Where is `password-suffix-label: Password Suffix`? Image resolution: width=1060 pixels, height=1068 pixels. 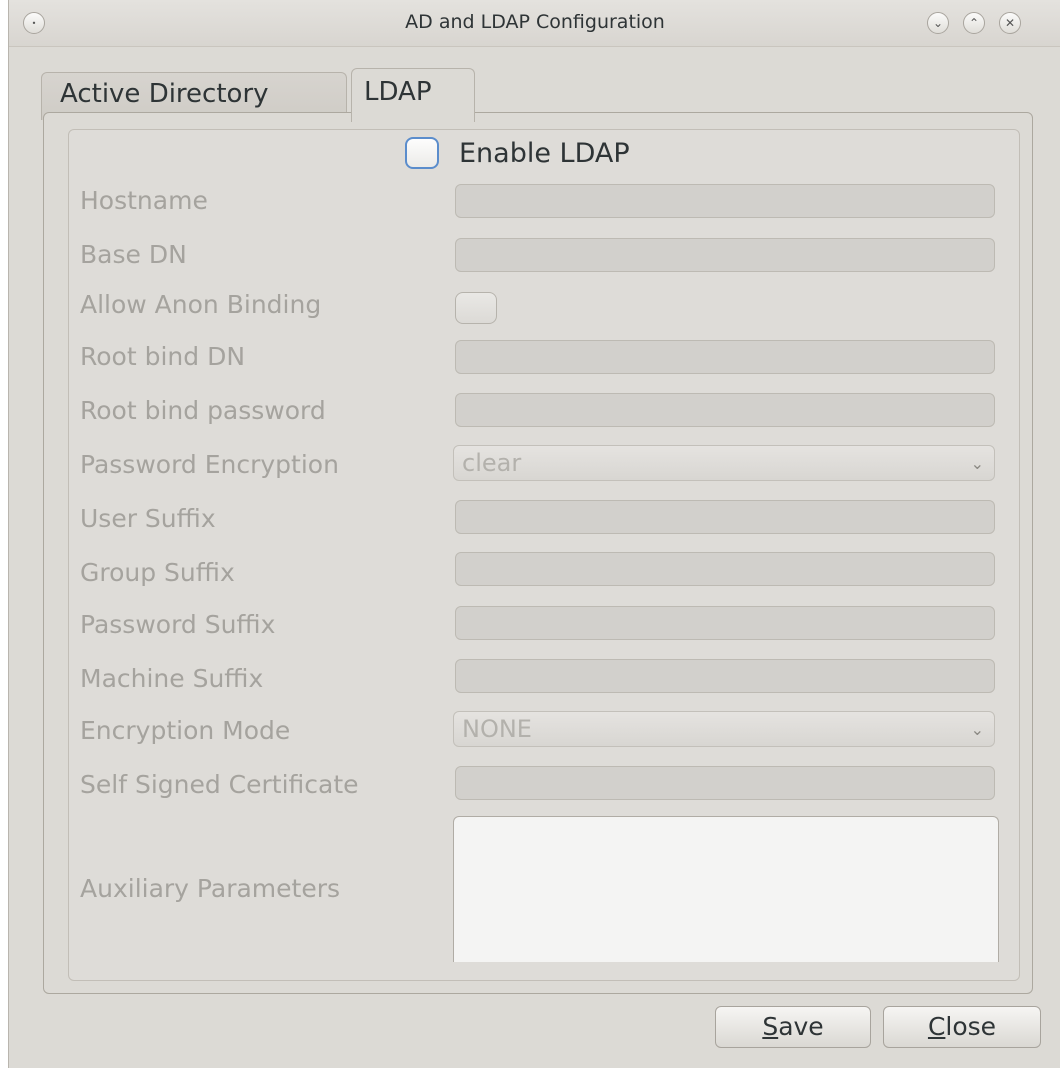 password-suffix-label: Password Suffix is located at coordinates (178, 624).